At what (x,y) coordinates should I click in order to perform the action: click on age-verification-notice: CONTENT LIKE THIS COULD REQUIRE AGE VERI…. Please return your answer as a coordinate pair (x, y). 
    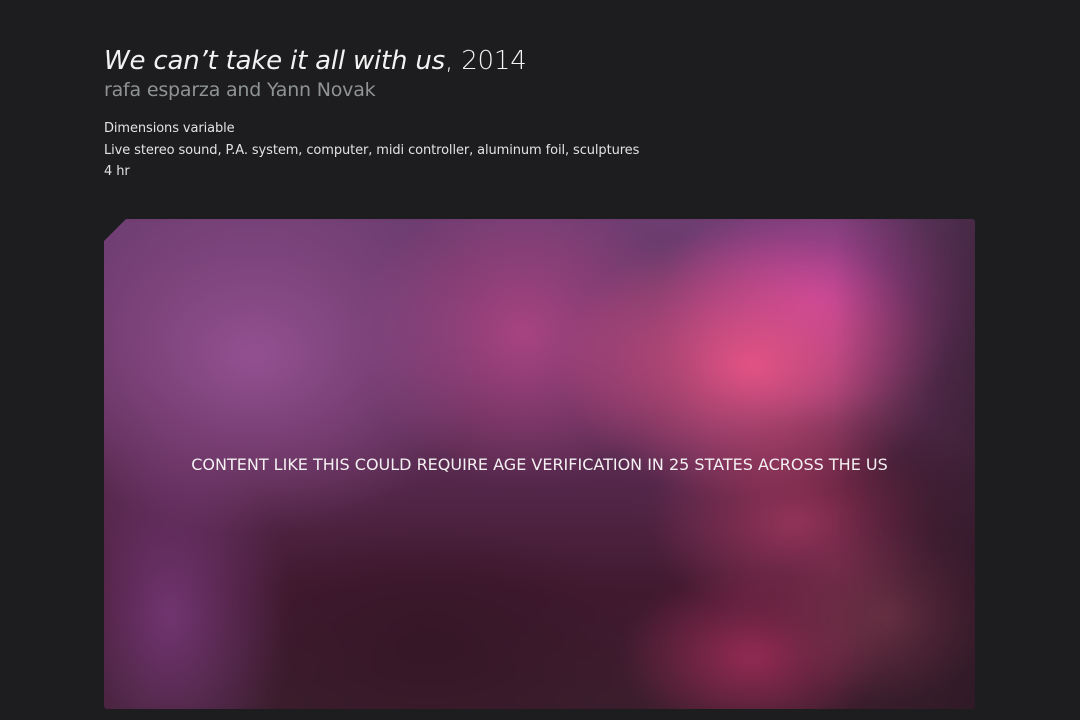
    Looking at the image, I should click on (539, 464).